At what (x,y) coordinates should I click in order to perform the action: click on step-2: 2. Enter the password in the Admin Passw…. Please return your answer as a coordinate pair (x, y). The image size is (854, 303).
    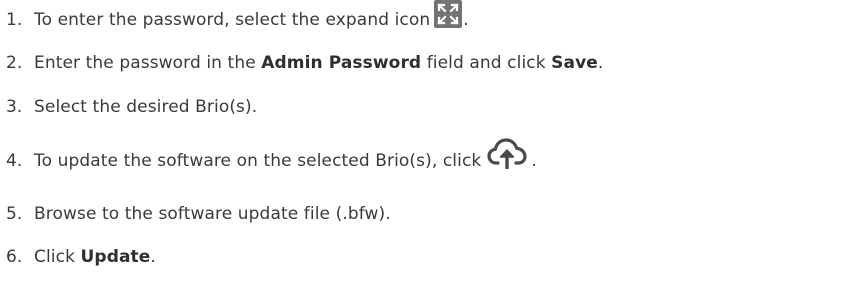
    Looking at the image, I should click on (304, 63).